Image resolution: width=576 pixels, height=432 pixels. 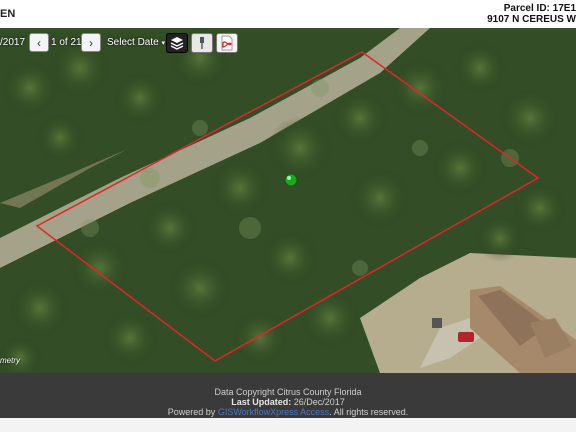 I want to click on imagery-date: /2017, so click(x=13, y=42).